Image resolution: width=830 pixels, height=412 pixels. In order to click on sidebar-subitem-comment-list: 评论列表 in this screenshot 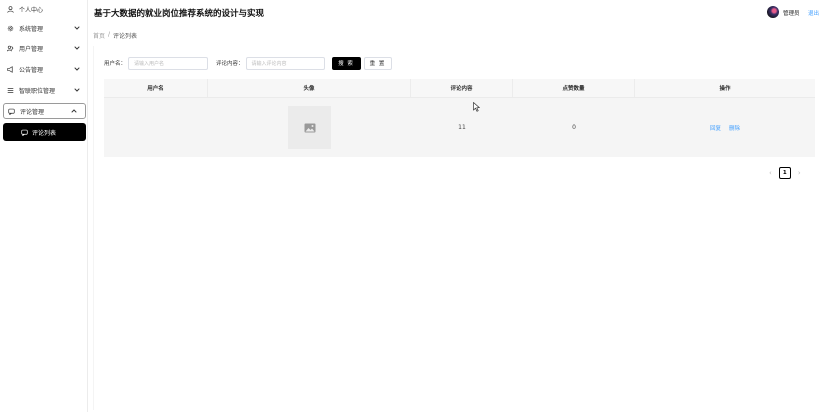, I will do `click(44, 132)`.